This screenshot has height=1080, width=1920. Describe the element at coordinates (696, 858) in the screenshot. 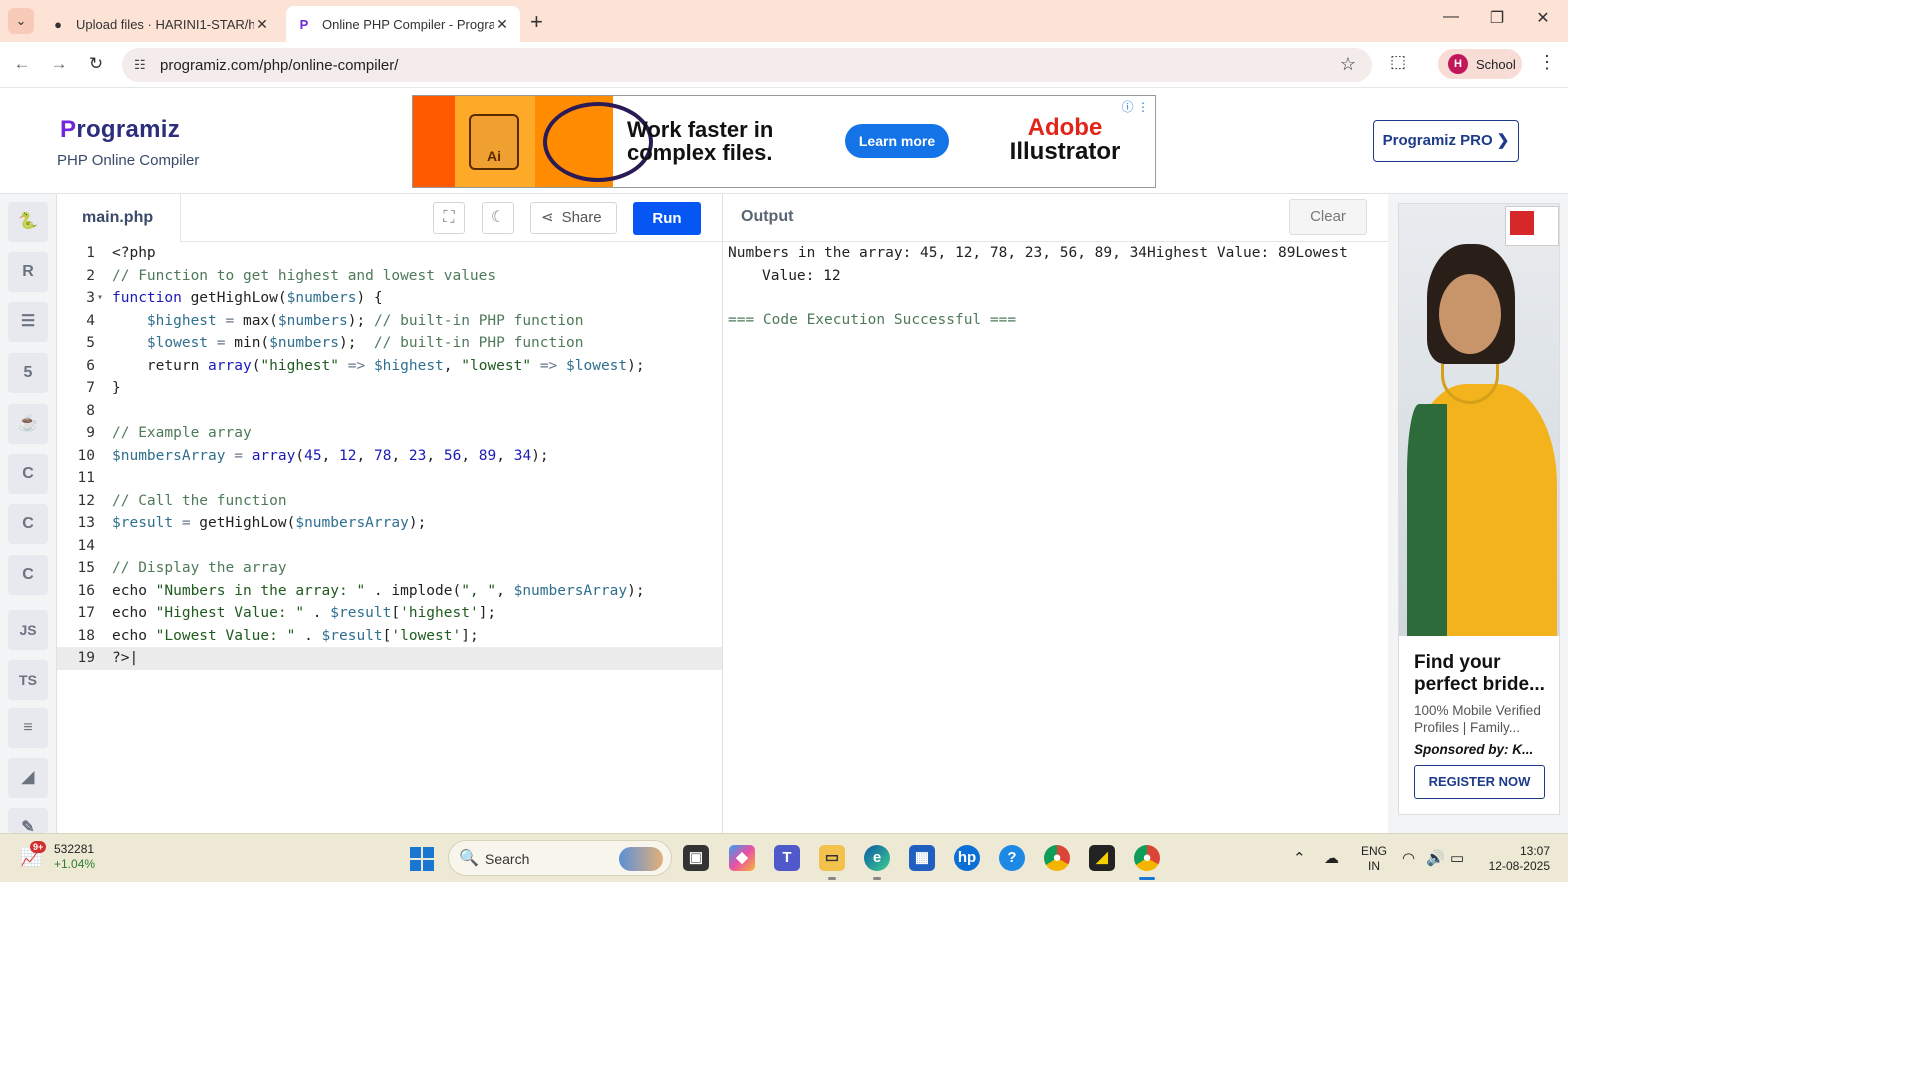

I see `task-view-icon: ▣` at that location.